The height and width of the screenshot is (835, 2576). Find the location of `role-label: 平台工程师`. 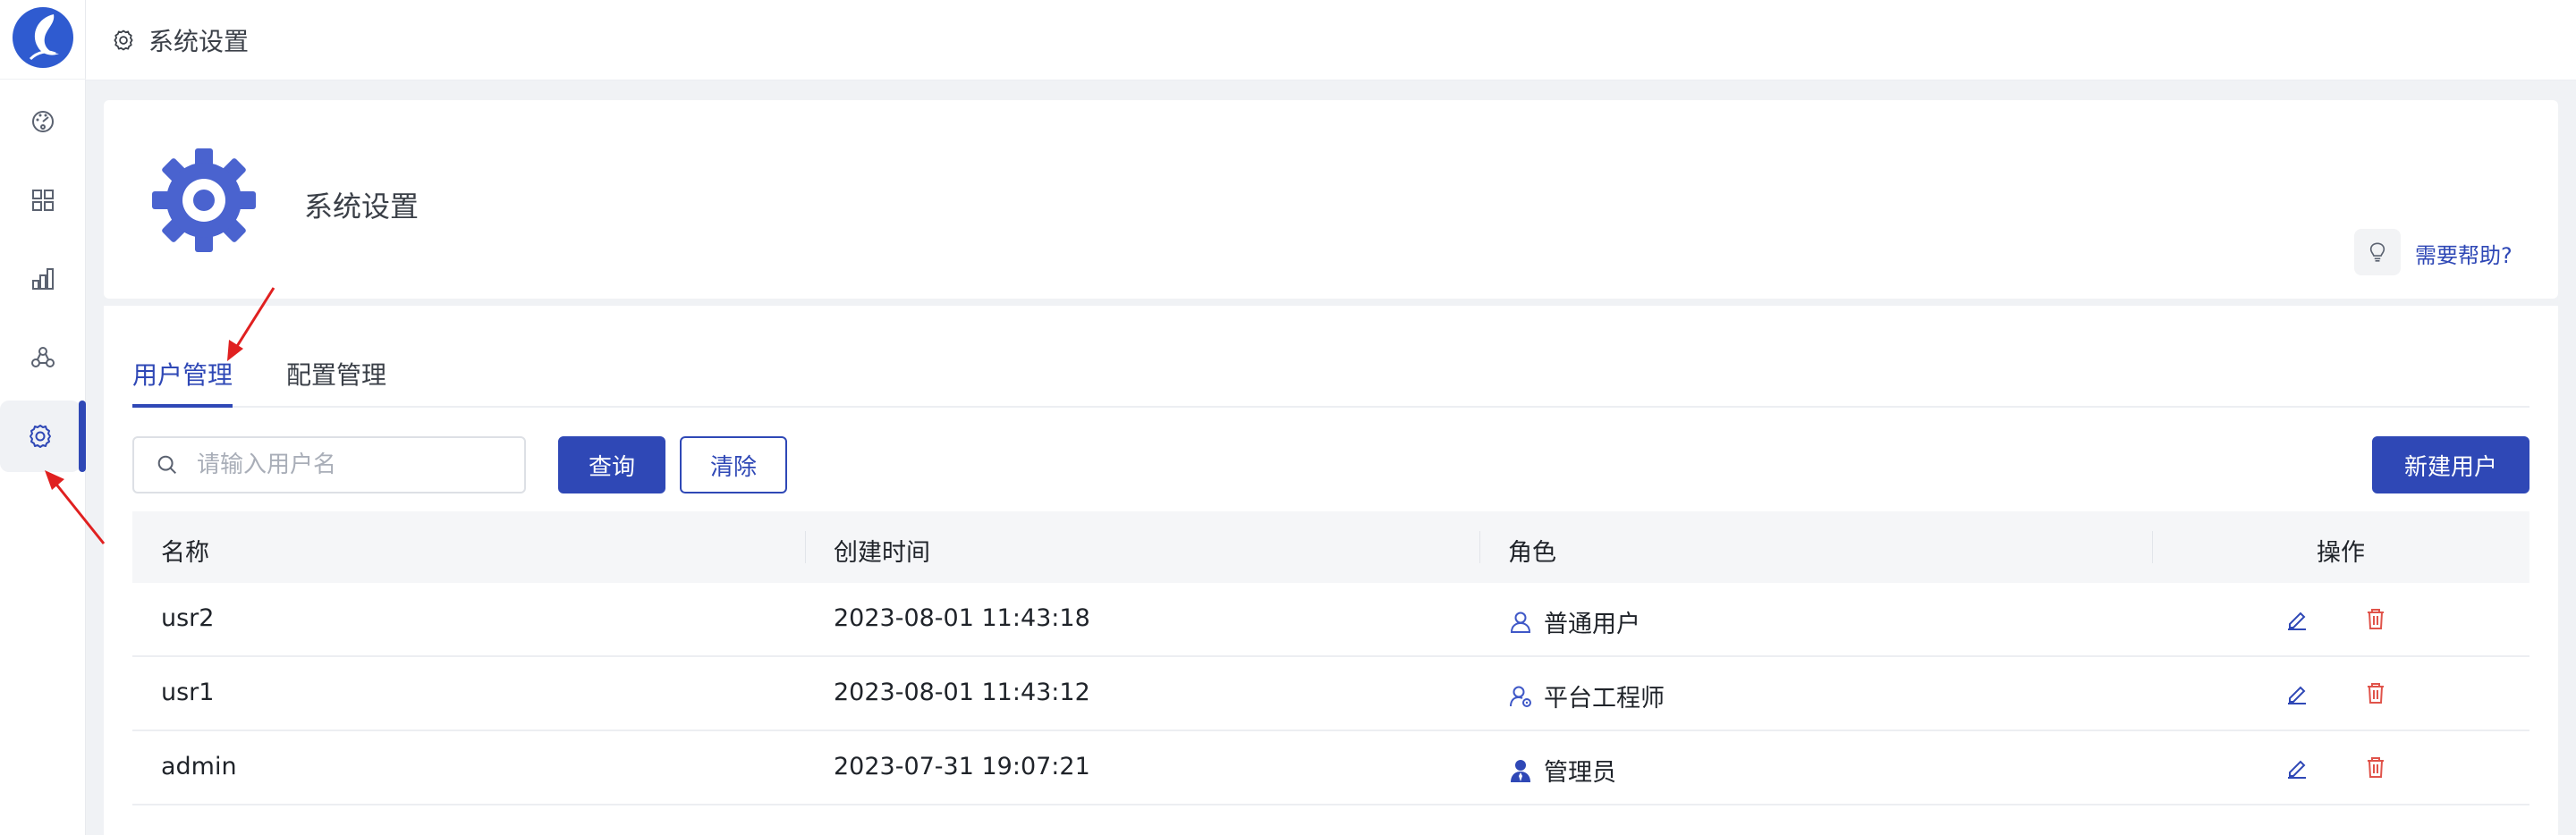

role-label: 平台工程师 is located at coordinates (1604, 699).